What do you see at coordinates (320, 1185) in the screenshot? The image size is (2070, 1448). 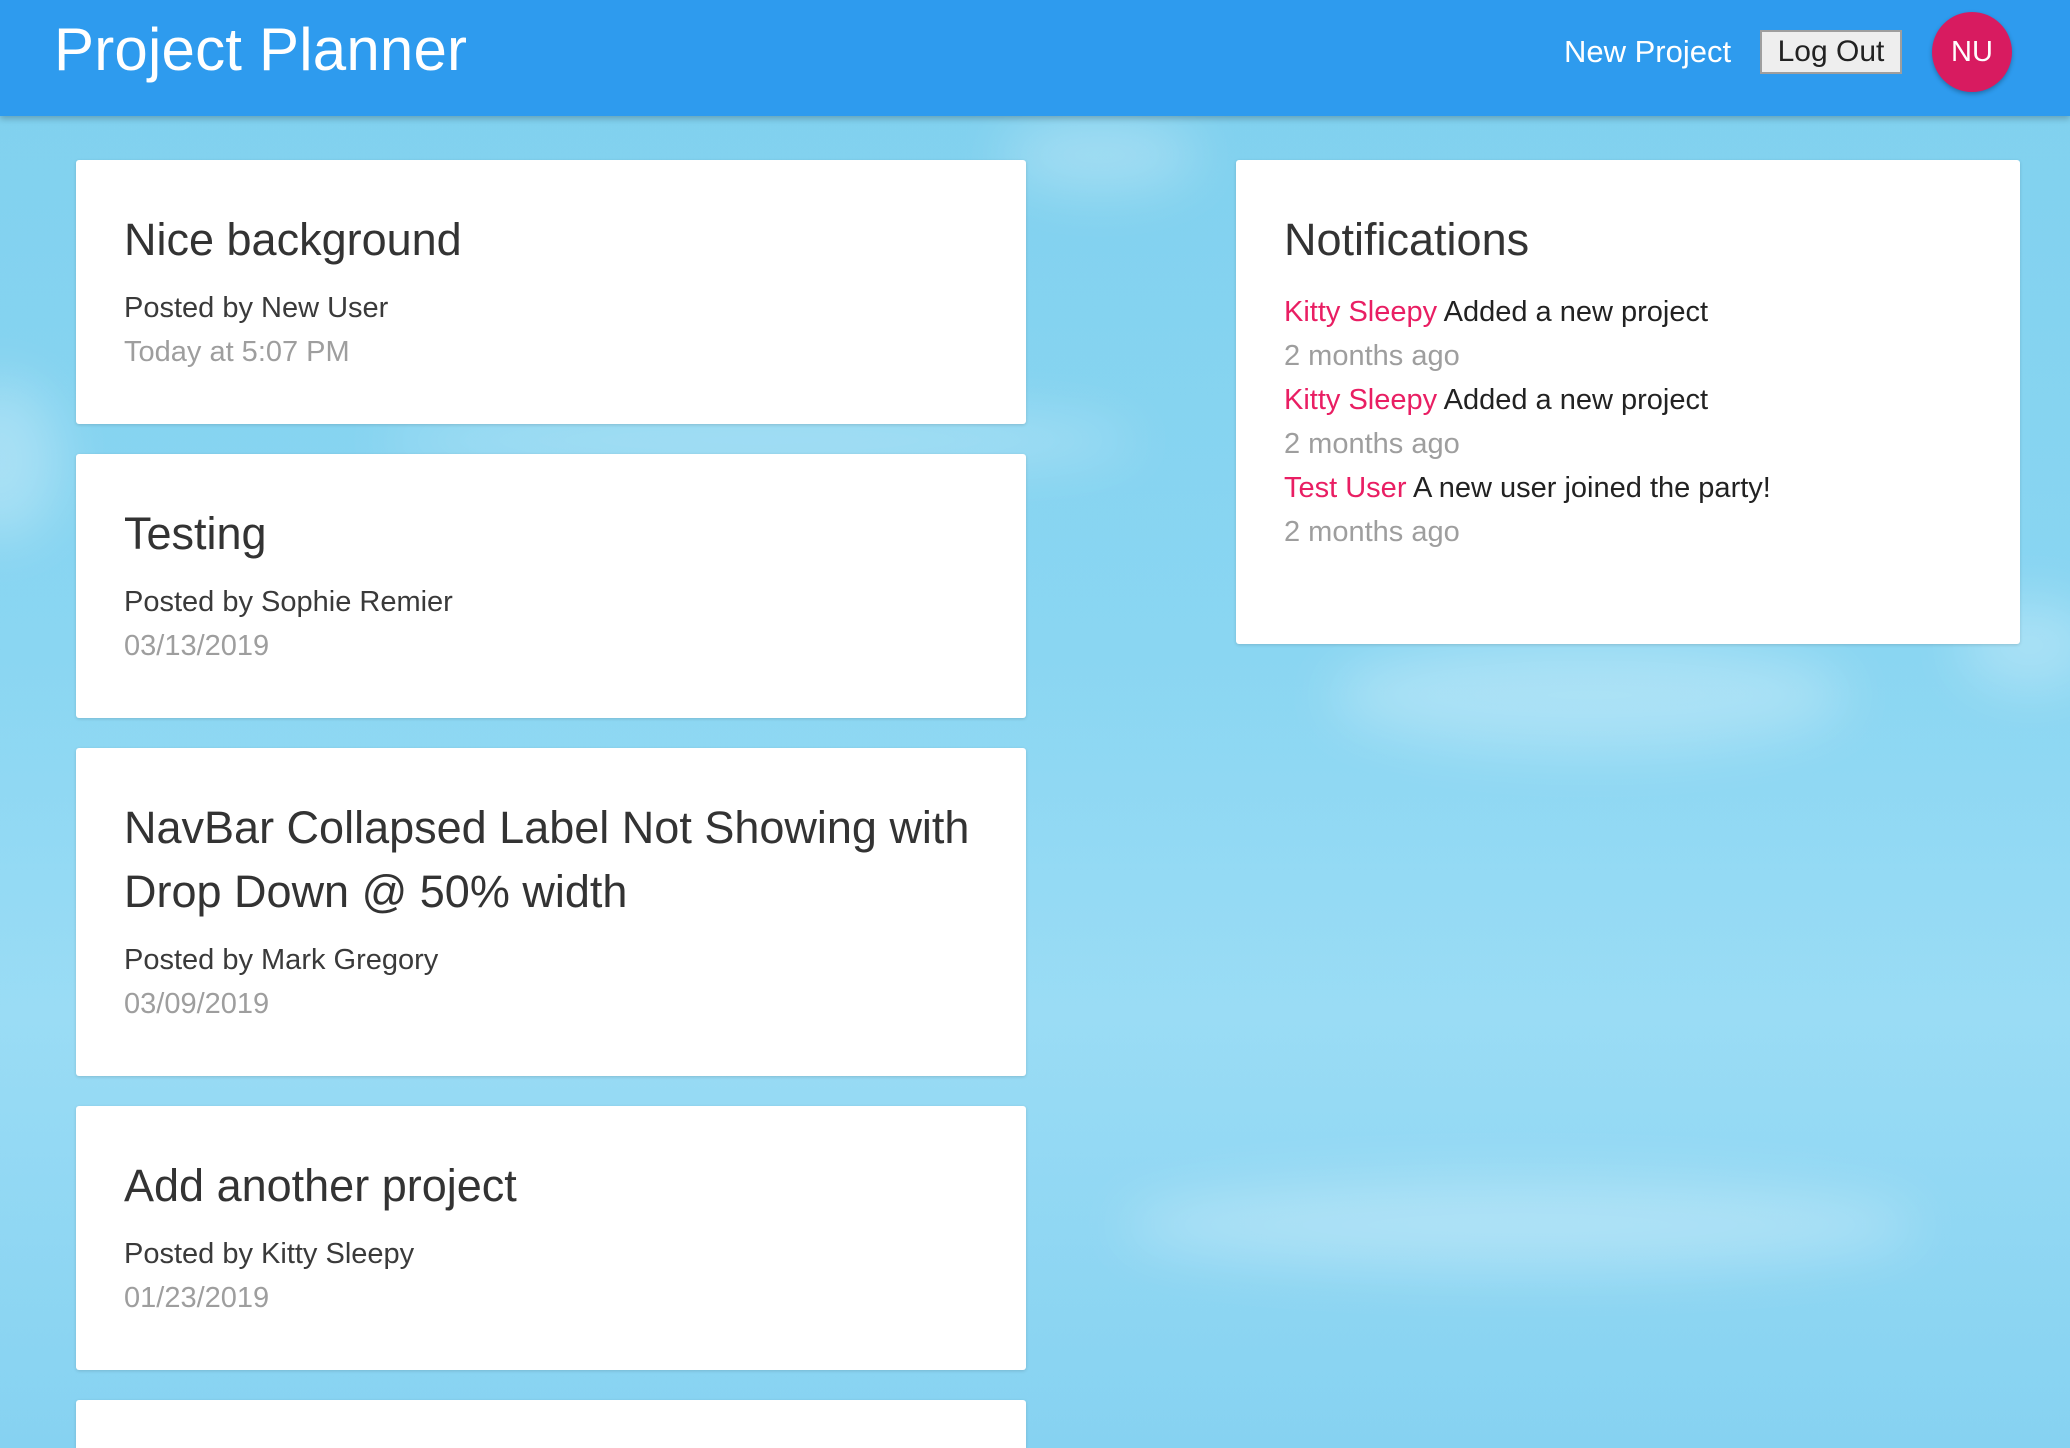 I see `project-title: Add another project` at bounding box center [320, 1185].